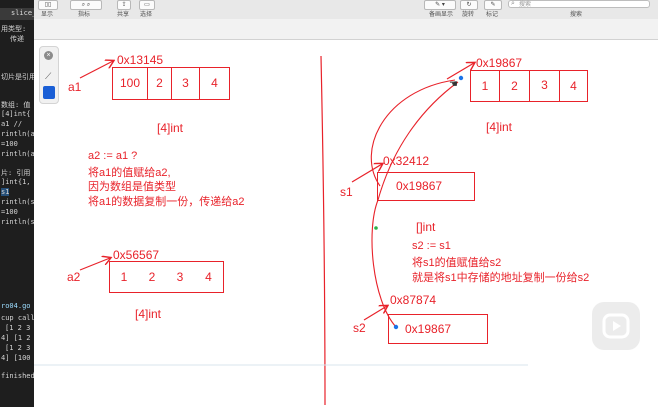 Image resolution: width=658 pixels, height=407 pixels. Describe the element at coordinates (170, 128) in the screenshot. I see `a1-type-label: [4]int` at that location.